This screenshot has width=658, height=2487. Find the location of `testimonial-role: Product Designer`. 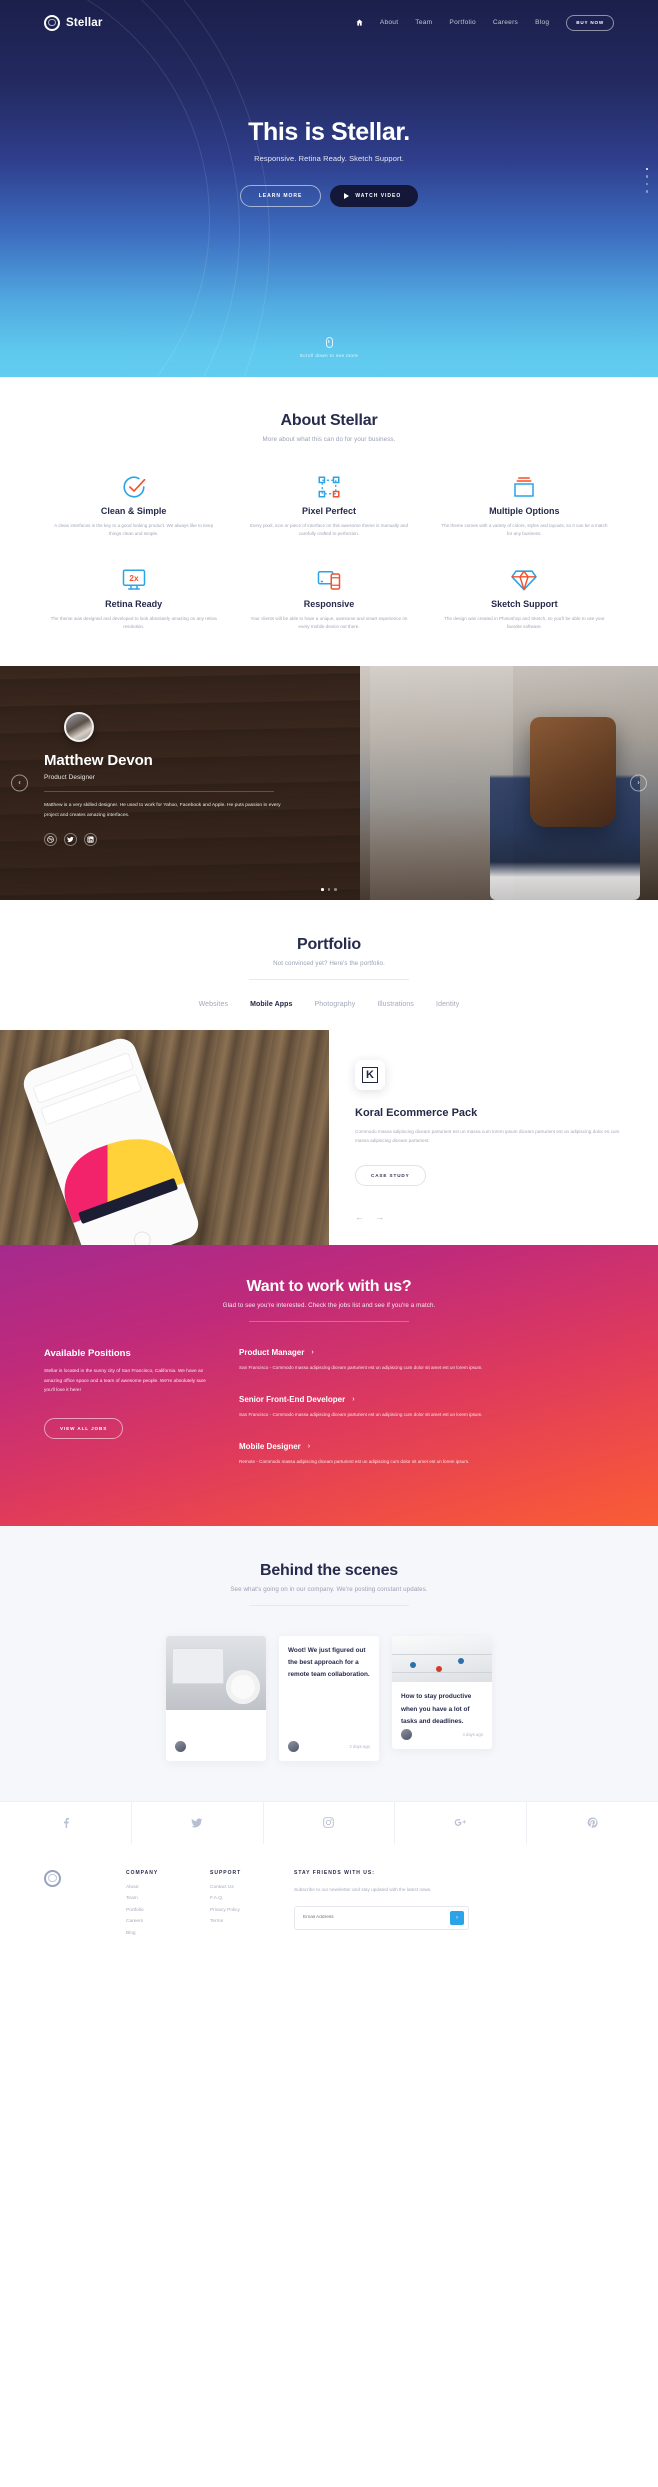

testimonial-role: Product Designer is located at coordinates (69, 777).